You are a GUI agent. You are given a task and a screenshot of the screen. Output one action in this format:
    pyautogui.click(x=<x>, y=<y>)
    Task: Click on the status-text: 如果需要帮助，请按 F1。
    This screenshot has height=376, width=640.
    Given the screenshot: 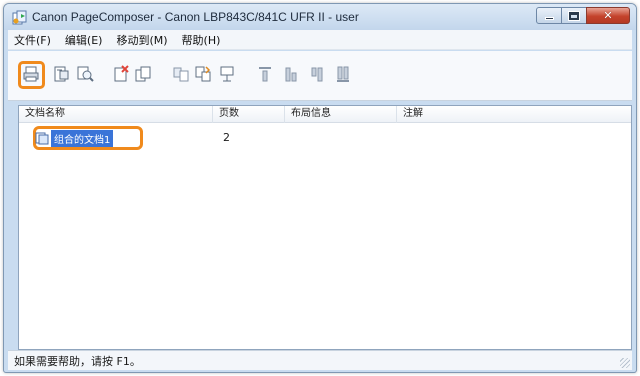 What is the action you would take?
    pyautogui.click(x=77, y=361)
    